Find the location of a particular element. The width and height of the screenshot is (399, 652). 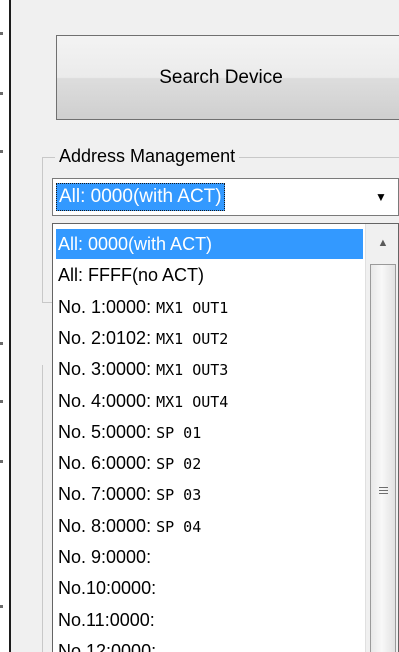

search-device-label: Search Device is located at coordinates (221, 77).